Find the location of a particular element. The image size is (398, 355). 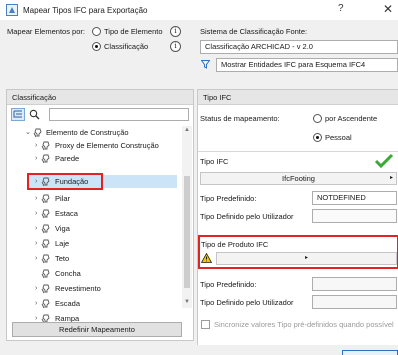

source-system-dropdown: Classificação ARCHICAD - v 2.0 is located at coordinates (299, 47).